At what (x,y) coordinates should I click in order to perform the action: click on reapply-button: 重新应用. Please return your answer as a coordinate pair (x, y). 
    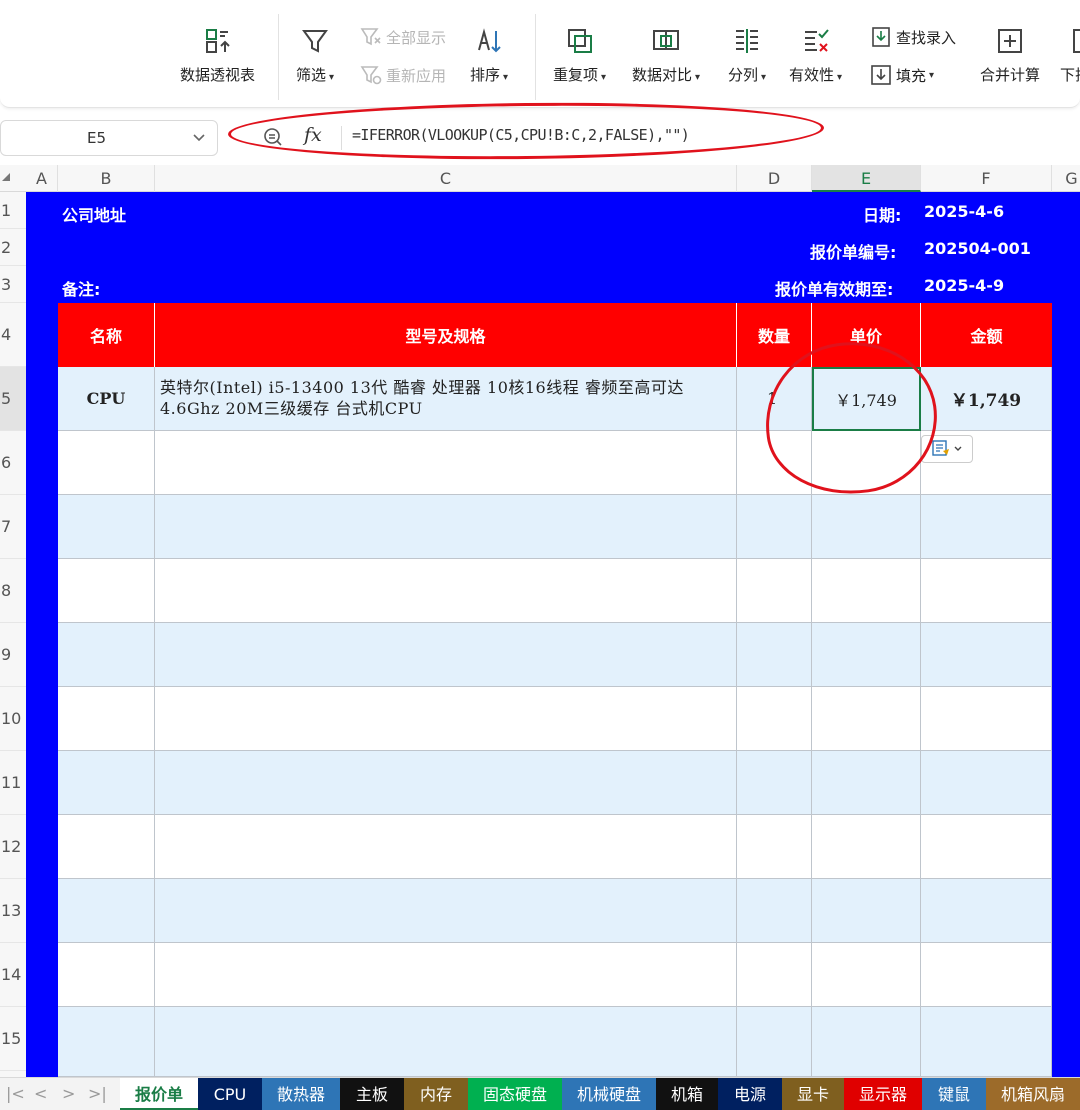
    Looking at the image, I should click on (403, 75).